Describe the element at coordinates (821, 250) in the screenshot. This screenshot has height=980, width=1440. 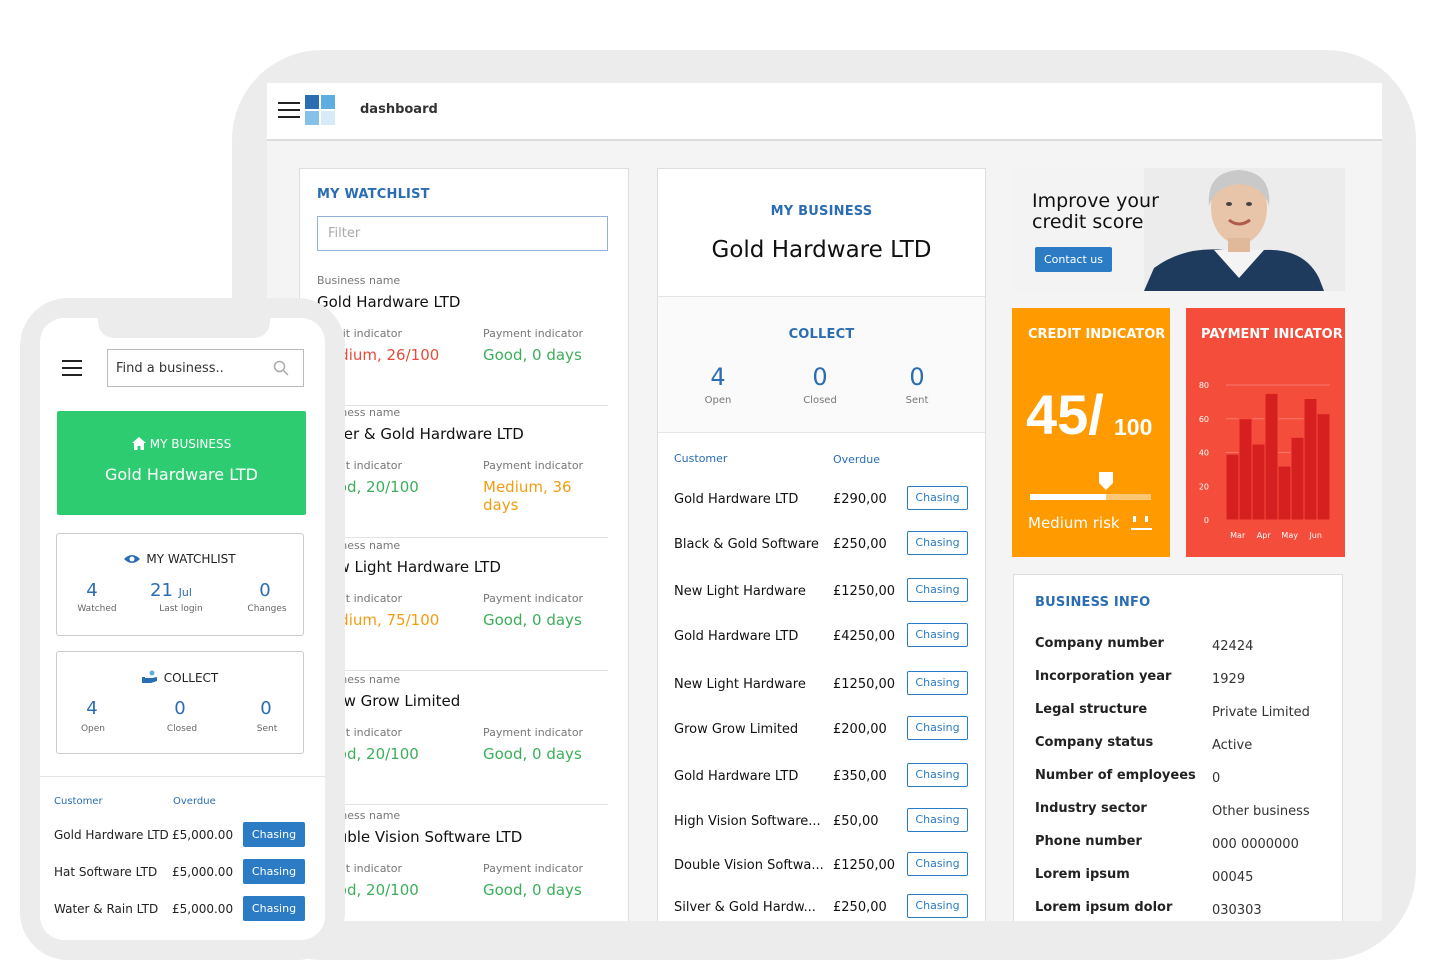
I see `business-name: Gold Hardware LTD` at that location.